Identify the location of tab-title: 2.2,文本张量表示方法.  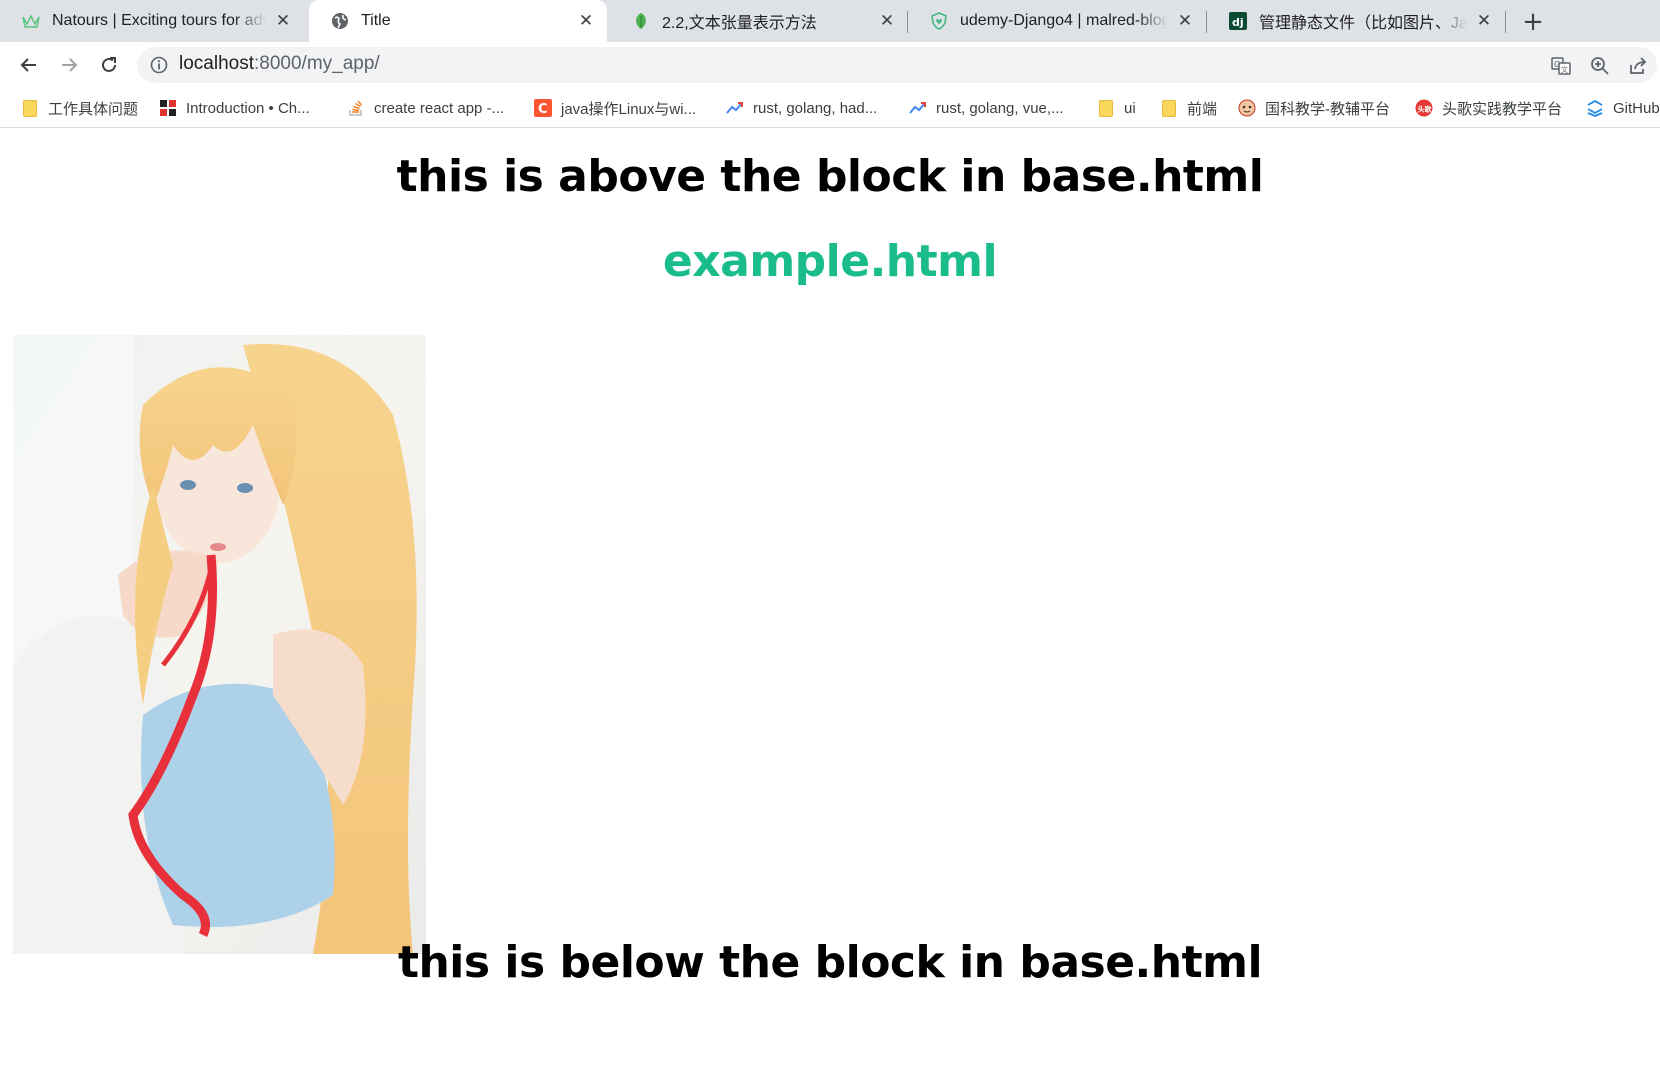
(739, 23).